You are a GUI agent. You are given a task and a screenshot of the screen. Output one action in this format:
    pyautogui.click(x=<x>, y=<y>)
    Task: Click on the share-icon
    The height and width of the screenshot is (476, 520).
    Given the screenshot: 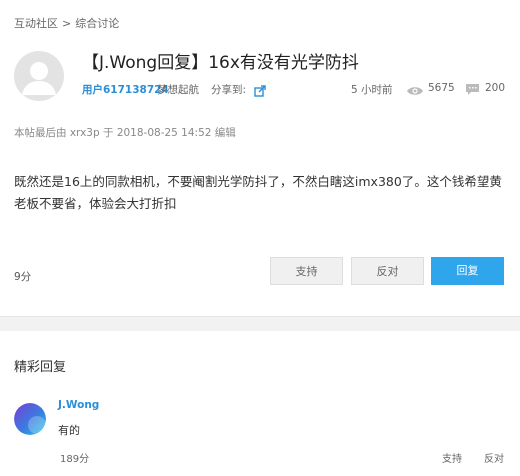 What is the action you would take?
    pyautogui.click(x=260, y=91)
    